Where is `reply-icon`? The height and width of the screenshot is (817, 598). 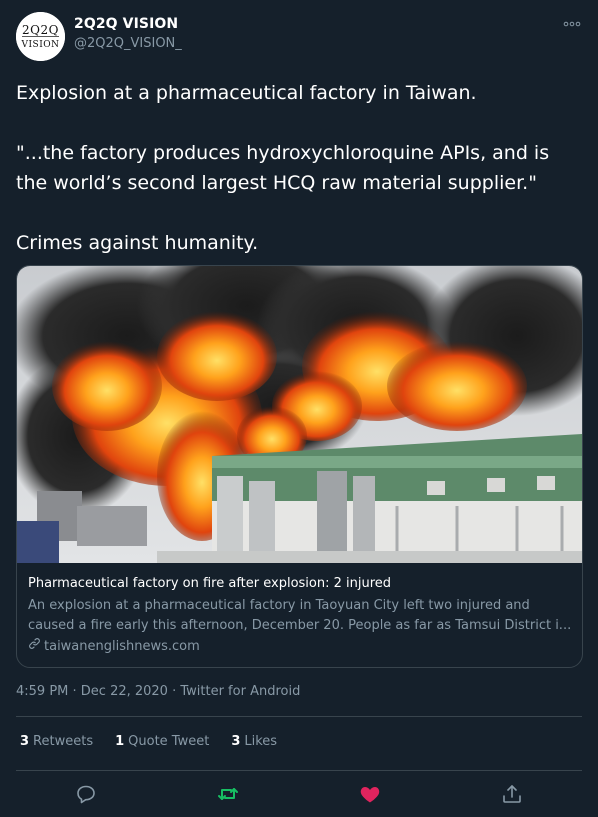
reply-icon is located at coordinates (86, 794).